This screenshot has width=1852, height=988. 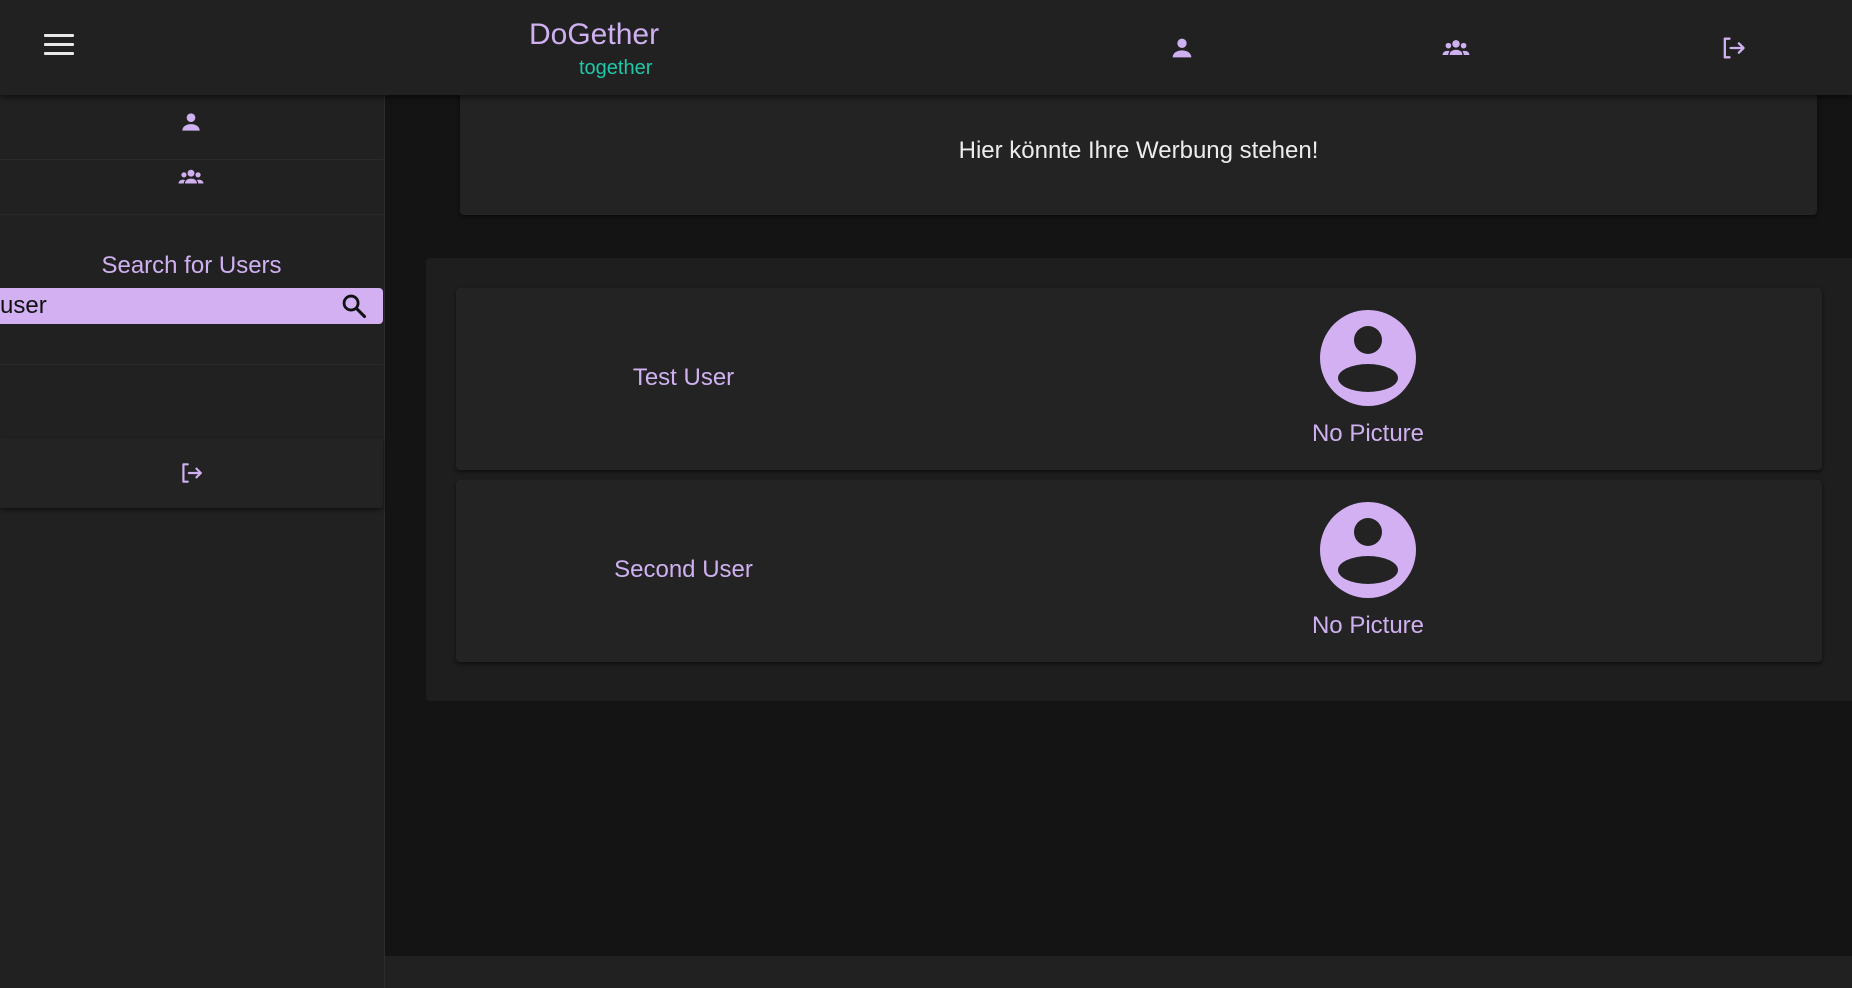 I want to click on groups-nav-icon, so click(x=1456, y=48).